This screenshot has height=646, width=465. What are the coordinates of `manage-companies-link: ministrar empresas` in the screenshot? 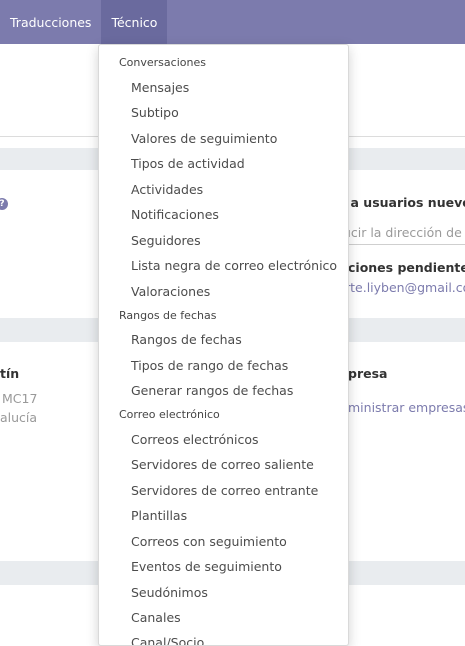 It's located at (406, 407).